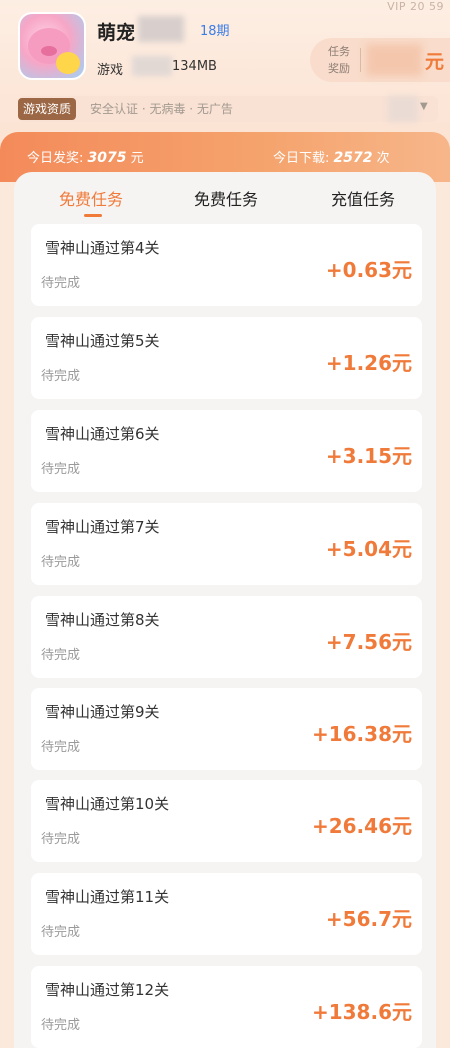 This screenshot has width=450, height=1048. What do you see at coordinates (68, 63) in the screenshot?
I see `chick-icon` at bounding box center [68, 63].